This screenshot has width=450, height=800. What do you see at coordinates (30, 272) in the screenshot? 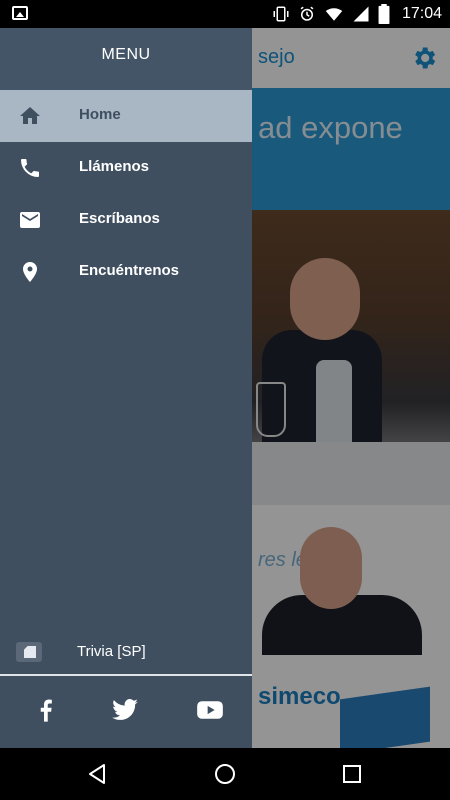
I see `location-pin-icon` at bounding box center [30, 272].